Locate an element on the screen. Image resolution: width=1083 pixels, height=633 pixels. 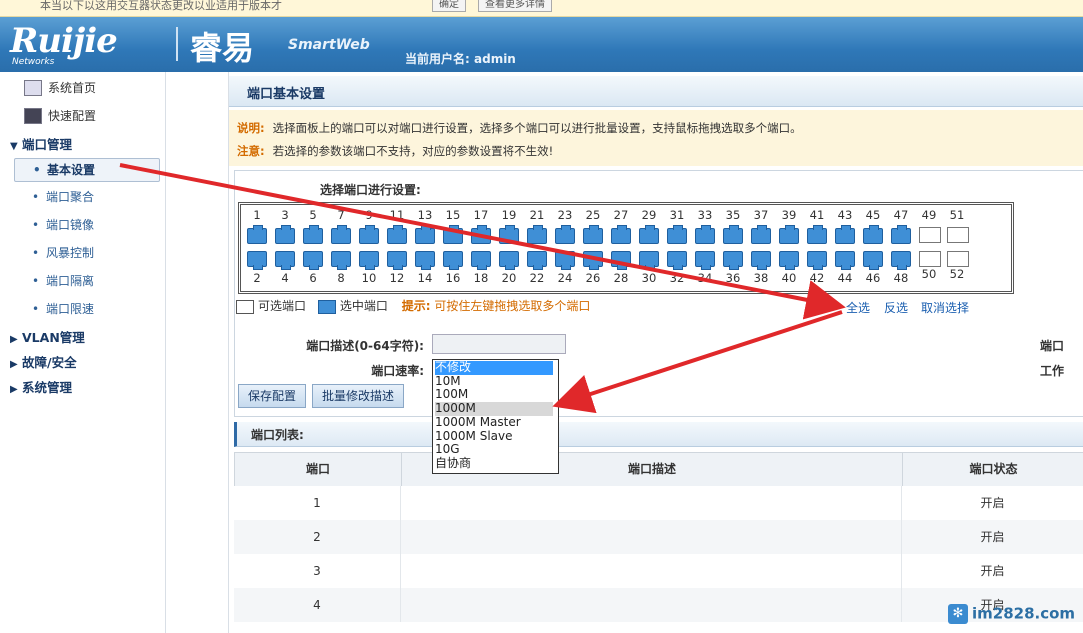
port-number-label: 1 is located at coordinates (257, 215).